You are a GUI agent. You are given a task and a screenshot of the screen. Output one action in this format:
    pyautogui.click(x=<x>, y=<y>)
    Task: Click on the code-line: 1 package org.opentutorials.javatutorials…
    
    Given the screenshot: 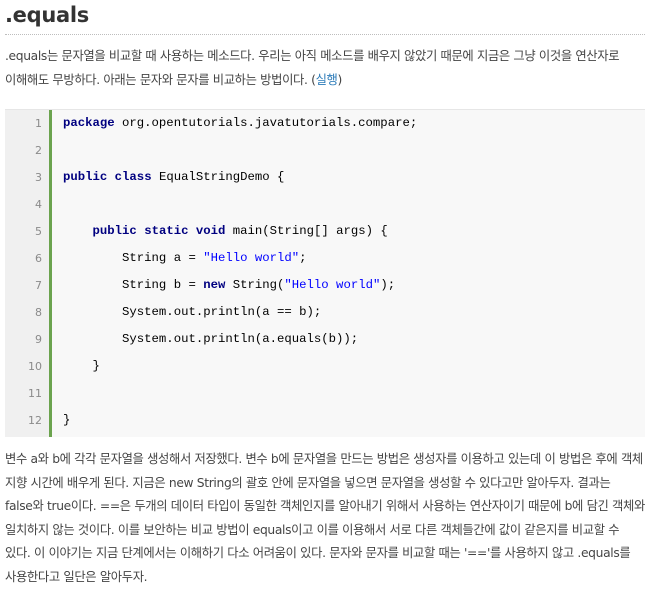 What is the action you would take?
    pyautogui.click(x=325, y=123)
    